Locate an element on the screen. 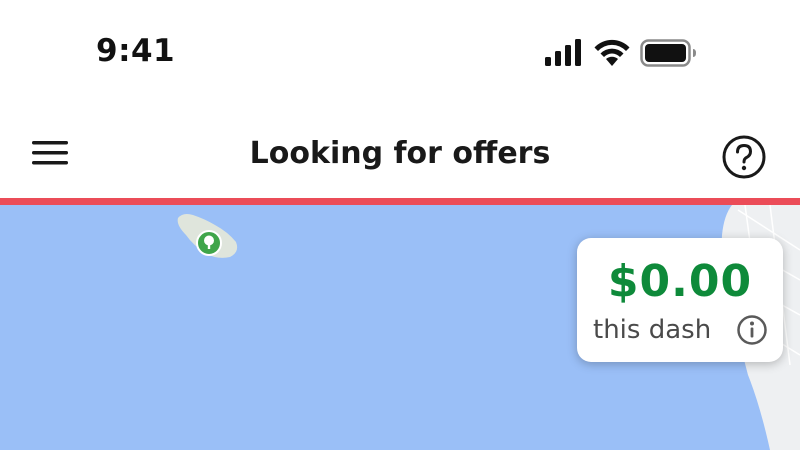 The image size is (800, 450). park-marker is located at coordinates (209, 243).